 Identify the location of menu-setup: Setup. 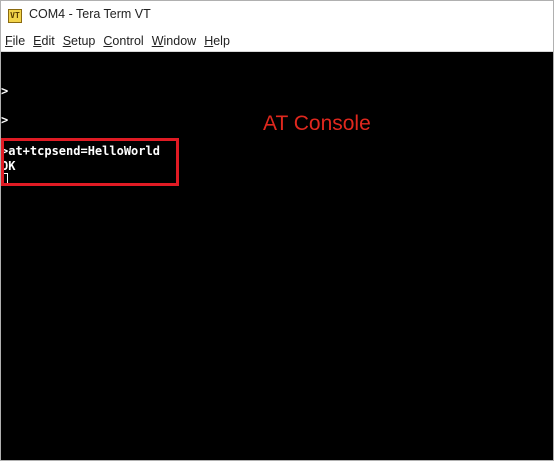
(79, 41).